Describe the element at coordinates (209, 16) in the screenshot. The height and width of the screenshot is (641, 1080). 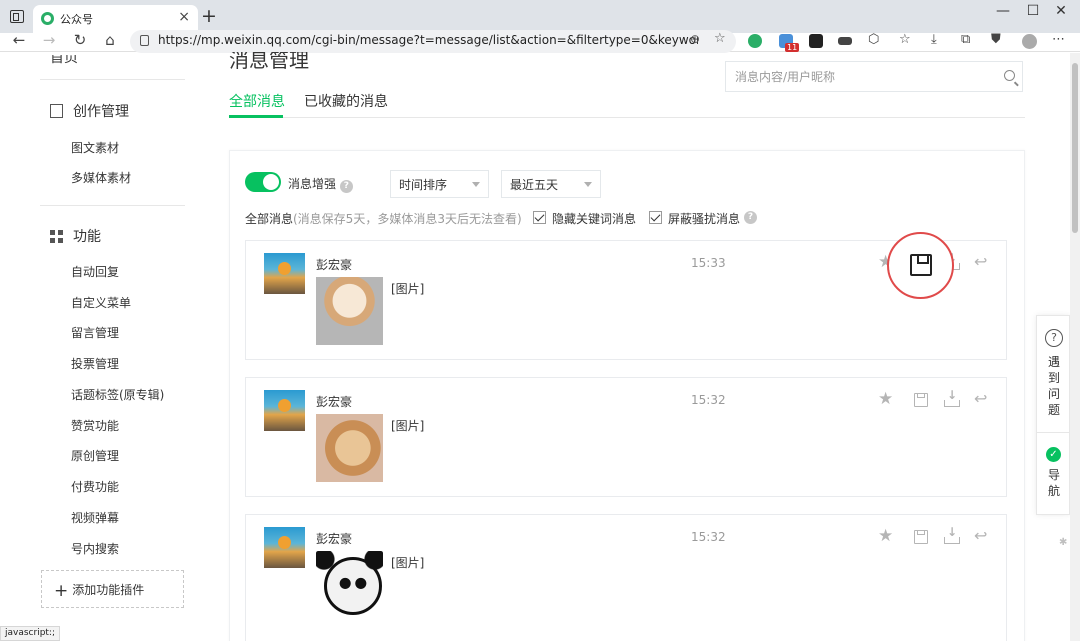
I see `new-tab-button: +` at that location.